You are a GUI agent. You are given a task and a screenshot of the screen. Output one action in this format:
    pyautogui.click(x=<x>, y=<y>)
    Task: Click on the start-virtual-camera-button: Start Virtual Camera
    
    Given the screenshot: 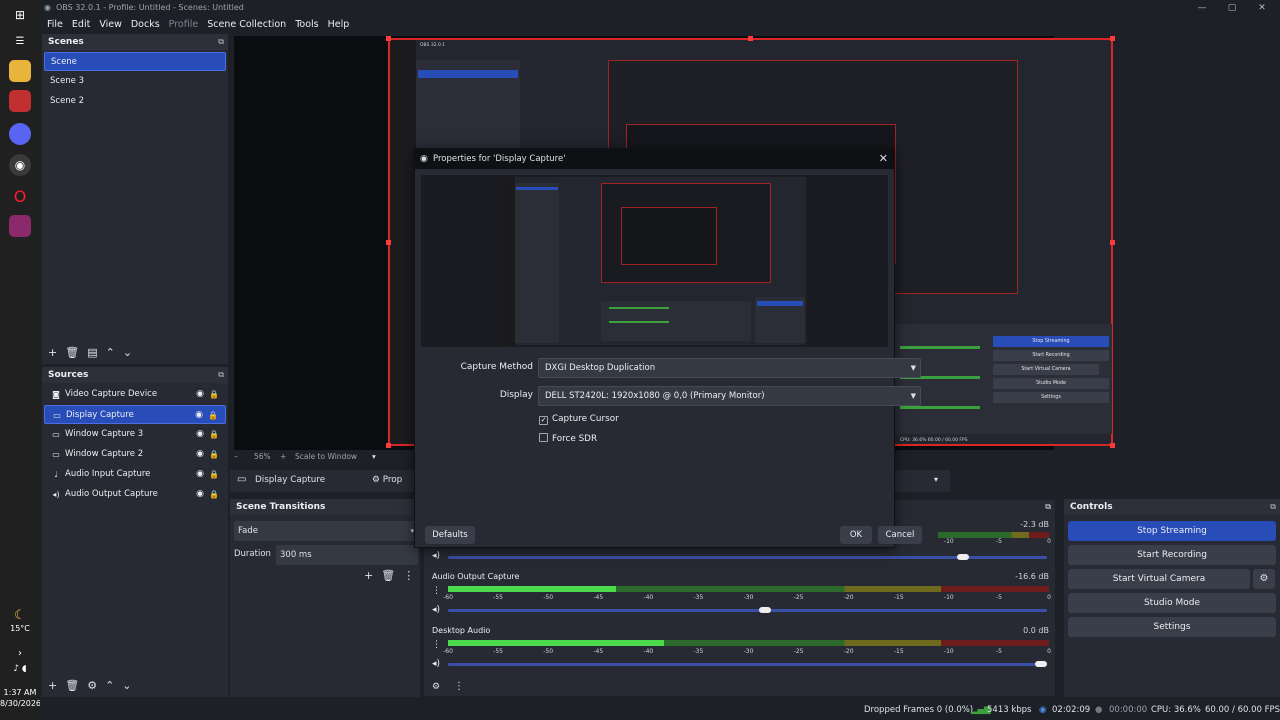 What is the action you would take?
    pyautogui.click(x=1159, y=579)
    